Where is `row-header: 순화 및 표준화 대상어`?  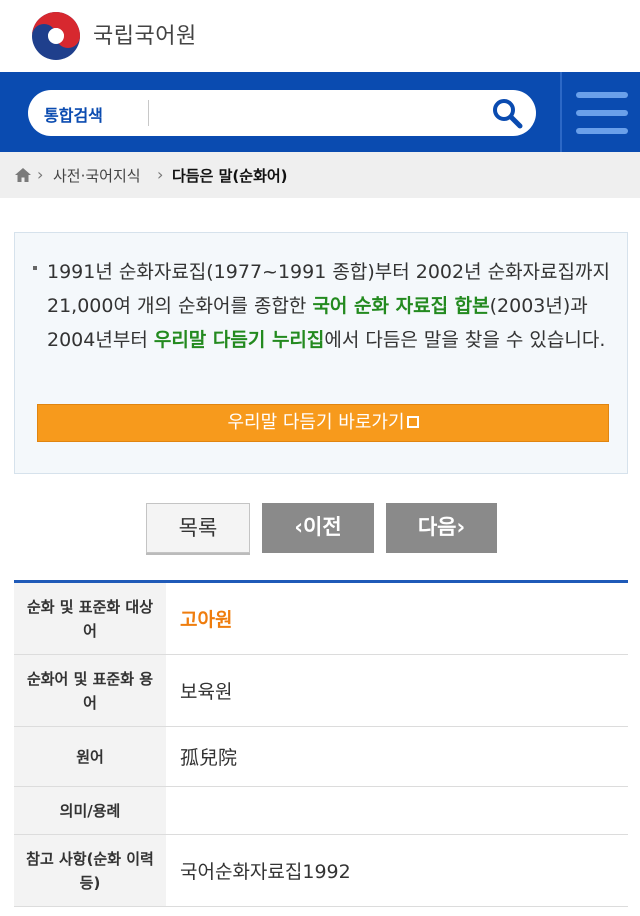
row-header: 순화 및 표준화 대상어 is located at coordinates (90, 618).